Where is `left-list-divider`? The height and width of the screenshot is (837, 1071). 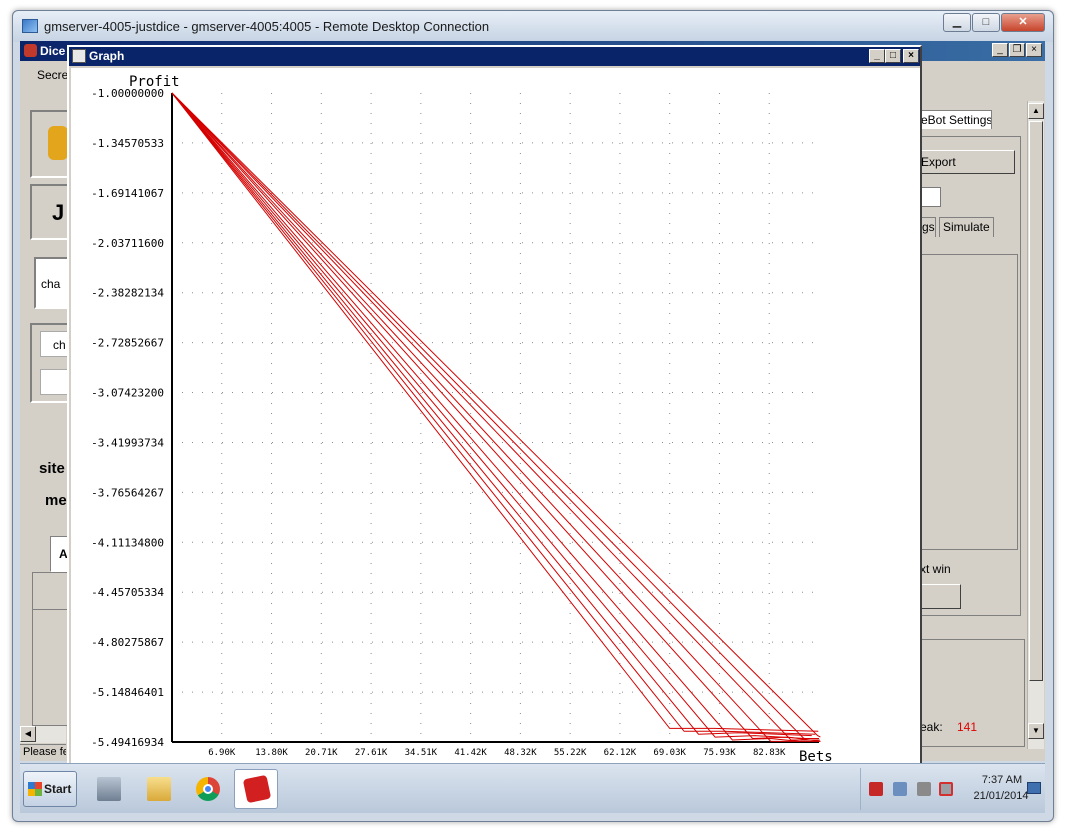 left-list-divider is located at coordinates (52, 609).